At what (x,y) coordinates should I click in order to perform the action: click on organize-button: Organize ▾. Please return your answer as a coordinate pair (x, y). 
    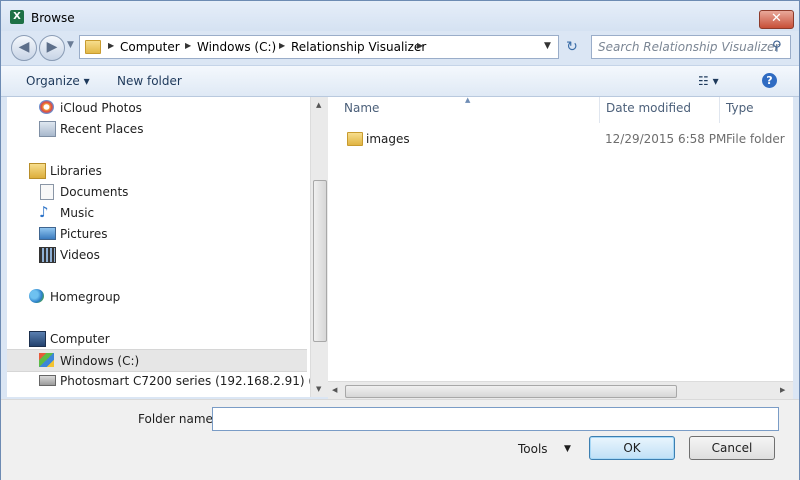
    Looking at the image, I should click on (58, 81).